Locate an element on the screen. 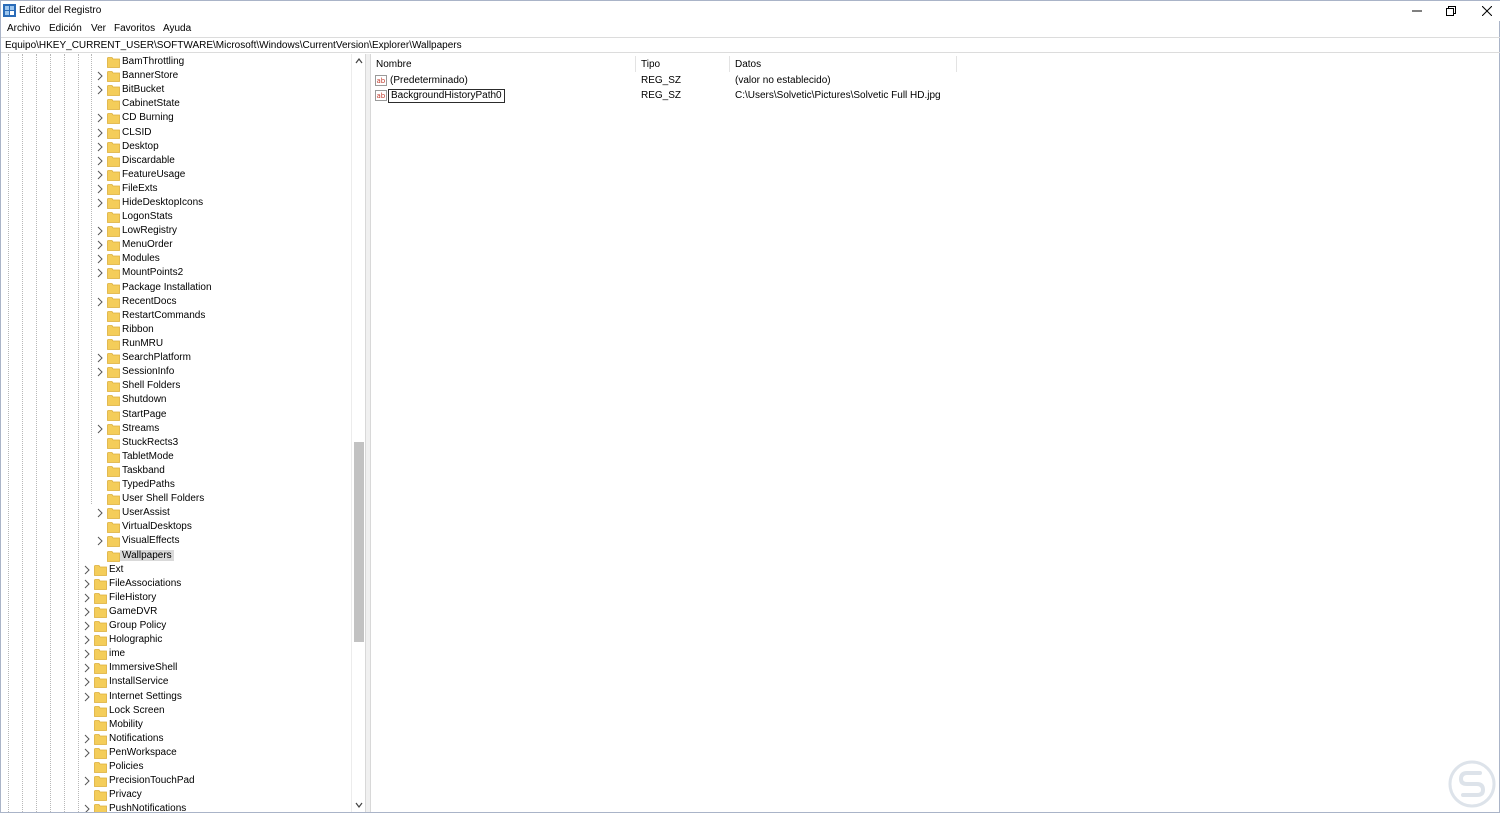 The width and height of the screenshot is (1500, 813). tree-item: CLSID is located at coordinates (176, 133).